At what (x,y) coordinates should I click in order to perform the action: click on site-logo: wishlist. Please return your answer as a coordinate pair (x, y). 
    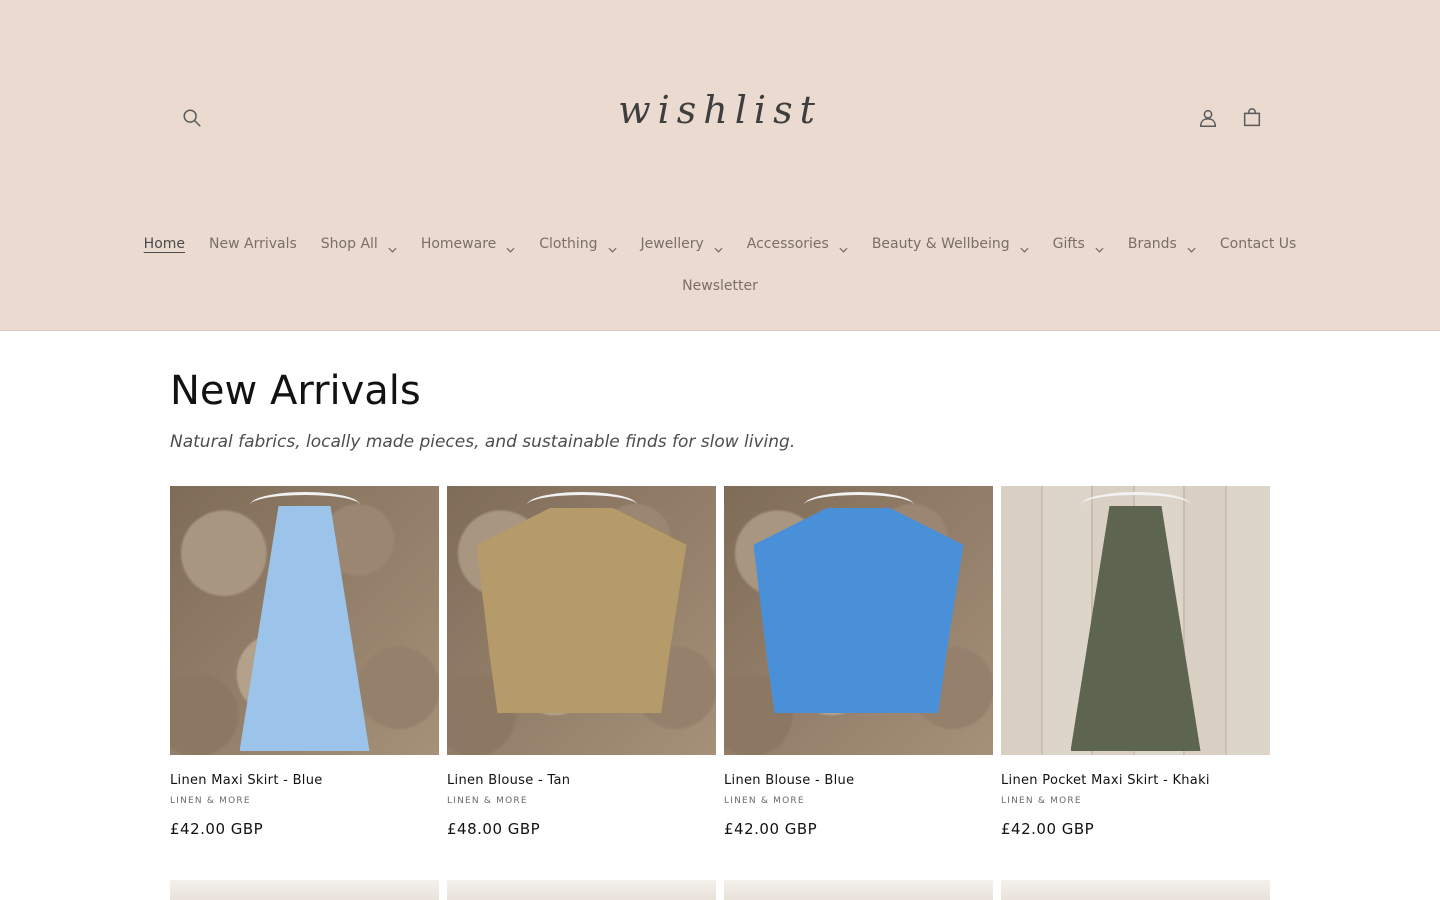
    Looking at the image, I should click on (720, 110).